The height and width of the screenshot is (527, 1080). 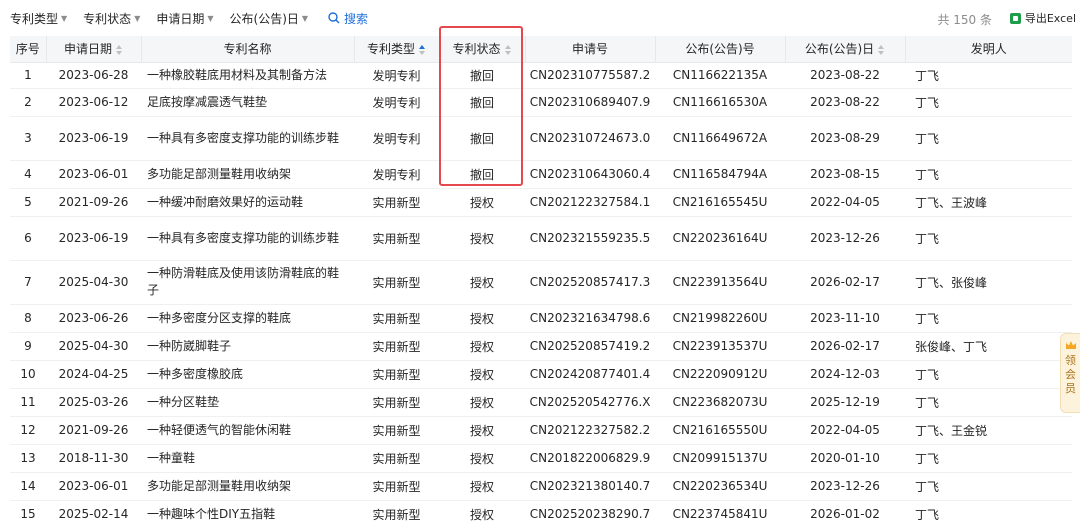 I want to click on cell-application-date: 2024-04-25, so click(x=93, y=374).